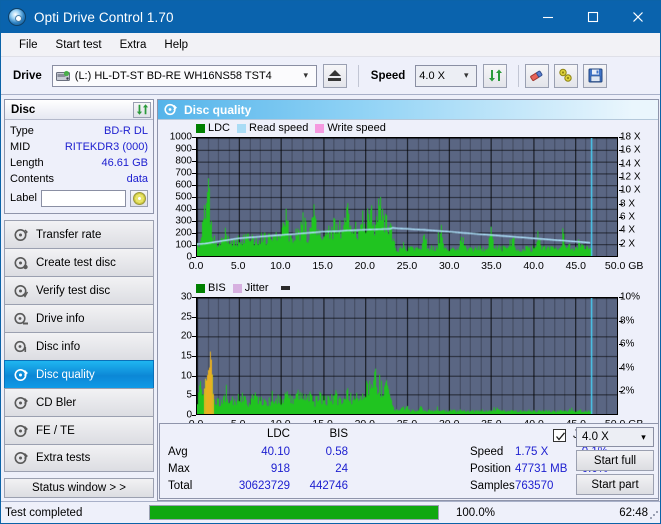 The width and height of the screenshot is (661, 524). What do you see at coordinates (200, 128) in the screenshot?
I see `legend-swatch-ldc` at bounding box center [200, 128].